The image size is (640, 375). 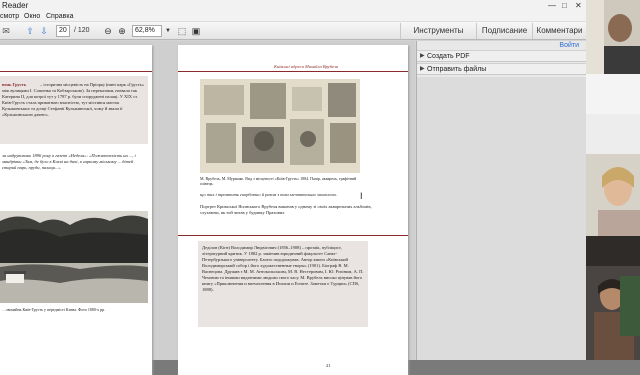 I want to click on painting-collage, so click(x=280, y=126).